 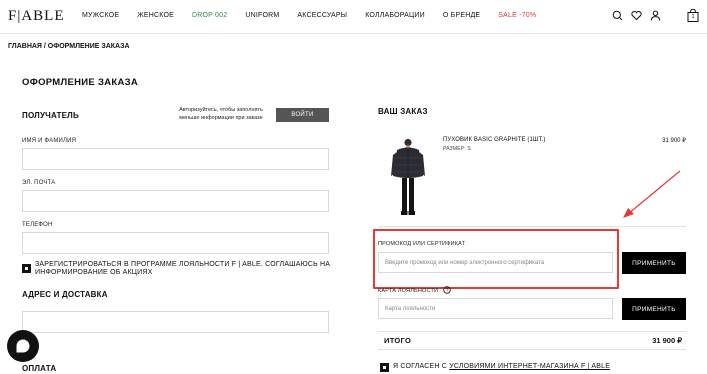 I want to click on nav-item-drop: DROP 002, so click(x=209, y=15).